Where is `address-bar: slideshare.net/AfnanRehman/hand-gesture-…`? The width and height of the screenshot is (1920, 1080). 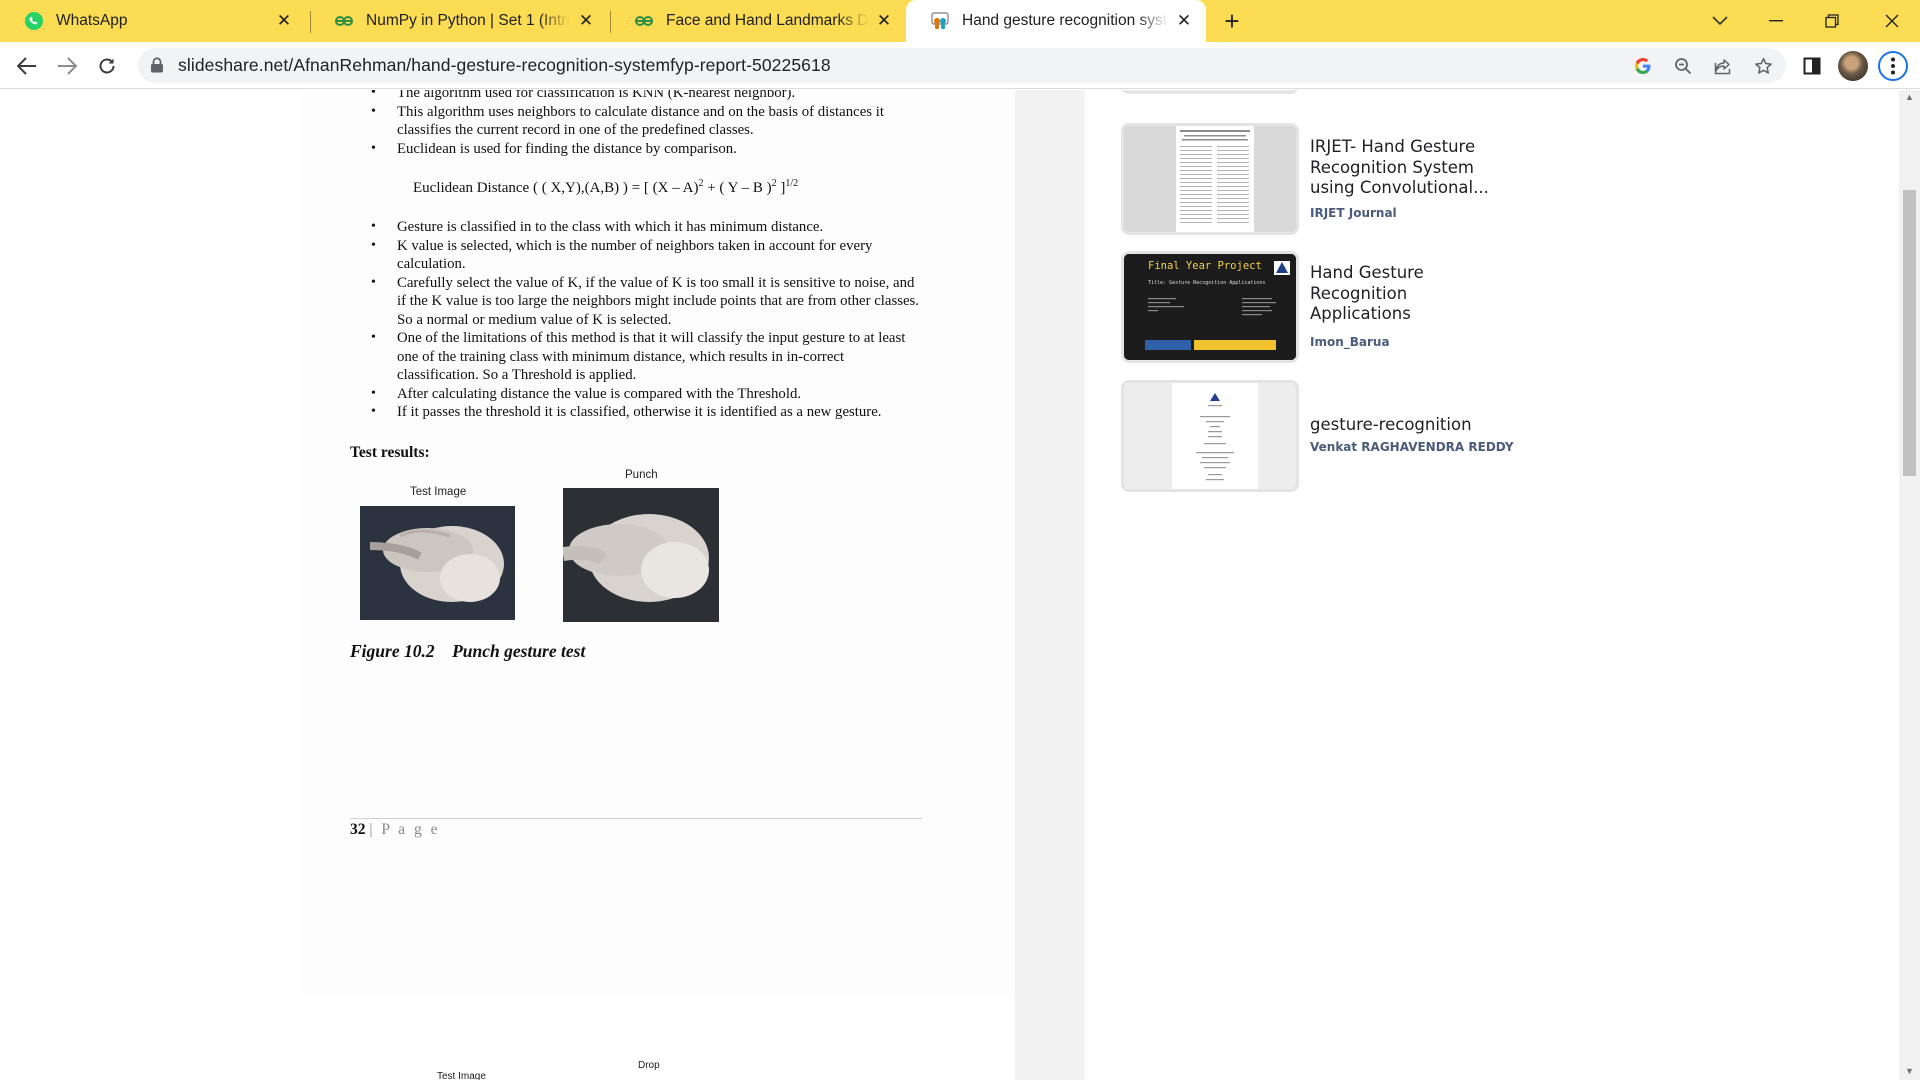 address-bar: slideshare.net/AfnanRehman/hand-gesture-… is located at coordinates (962, 65).